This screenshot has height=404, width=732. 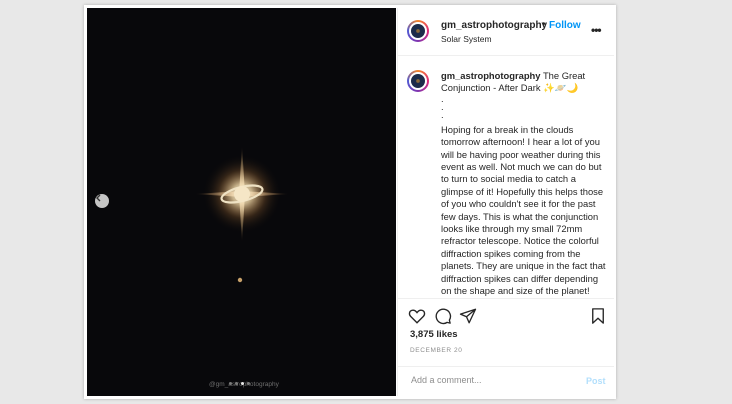 What do you see at coordinates (240, 280) in the screenshot?
I see `moon-dot` at bounding box center [240, 280].